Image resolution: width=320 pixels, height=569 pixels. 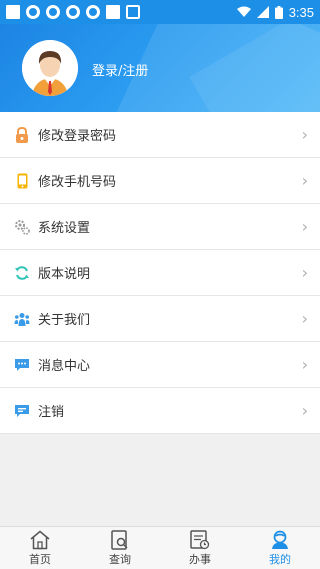 What do you see at coordinates (160, 181) in the screenshot?
I see `menu-item-change-phone: 修改手机号码 ›` at bounding box center [160, 181].